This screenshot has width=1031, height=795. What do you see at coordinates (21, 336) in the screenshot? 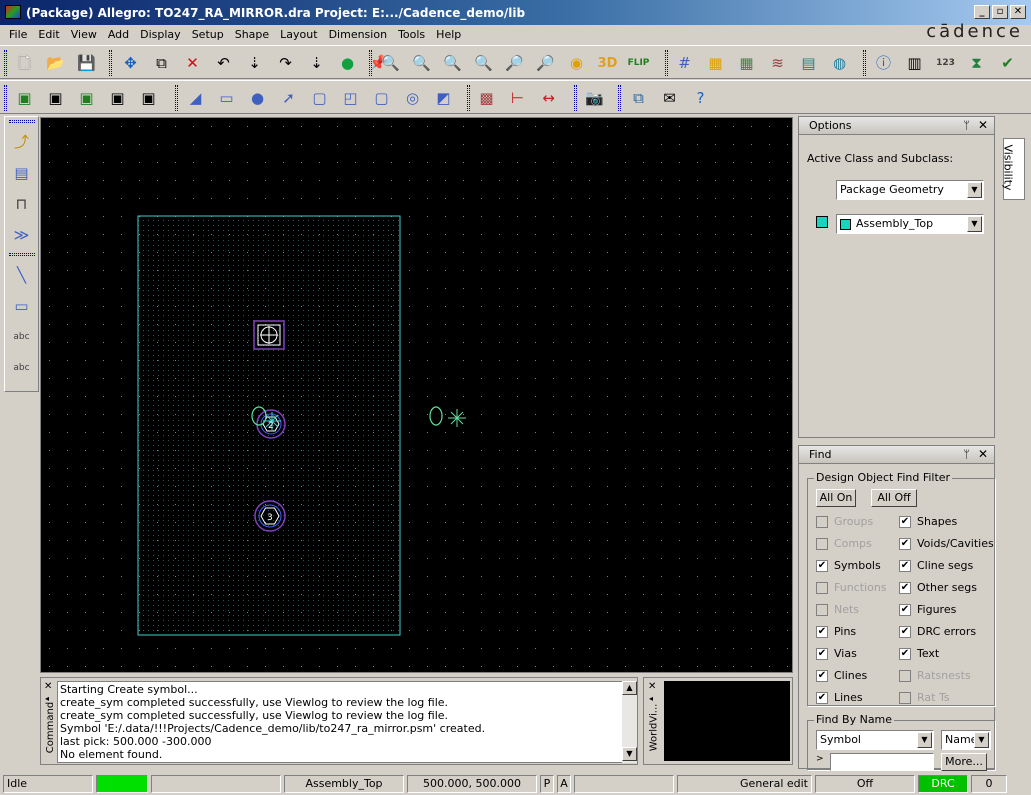
I see `add-text-icon: abc` at bounding box center [21, 336].